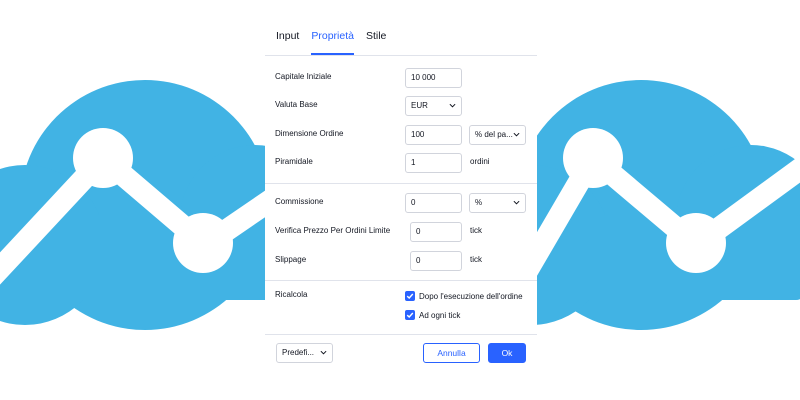 This screenshot has width=800, height=400. I want to click on initial-capital-input: 10 000, so click(433, 78).